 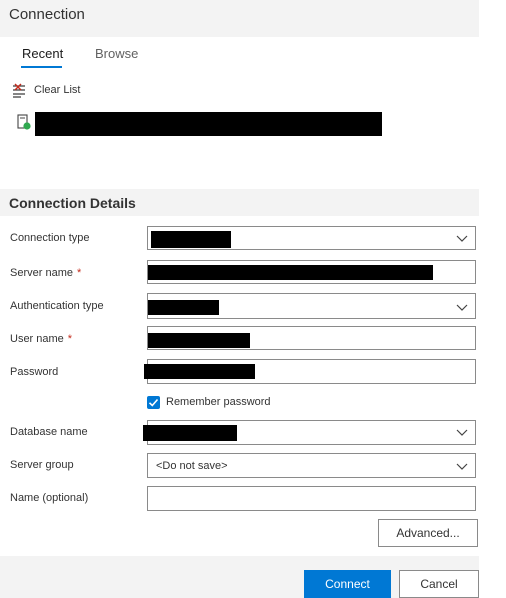 I want to click on server-group-value: <Do not save>, so click(x=192, y=466).